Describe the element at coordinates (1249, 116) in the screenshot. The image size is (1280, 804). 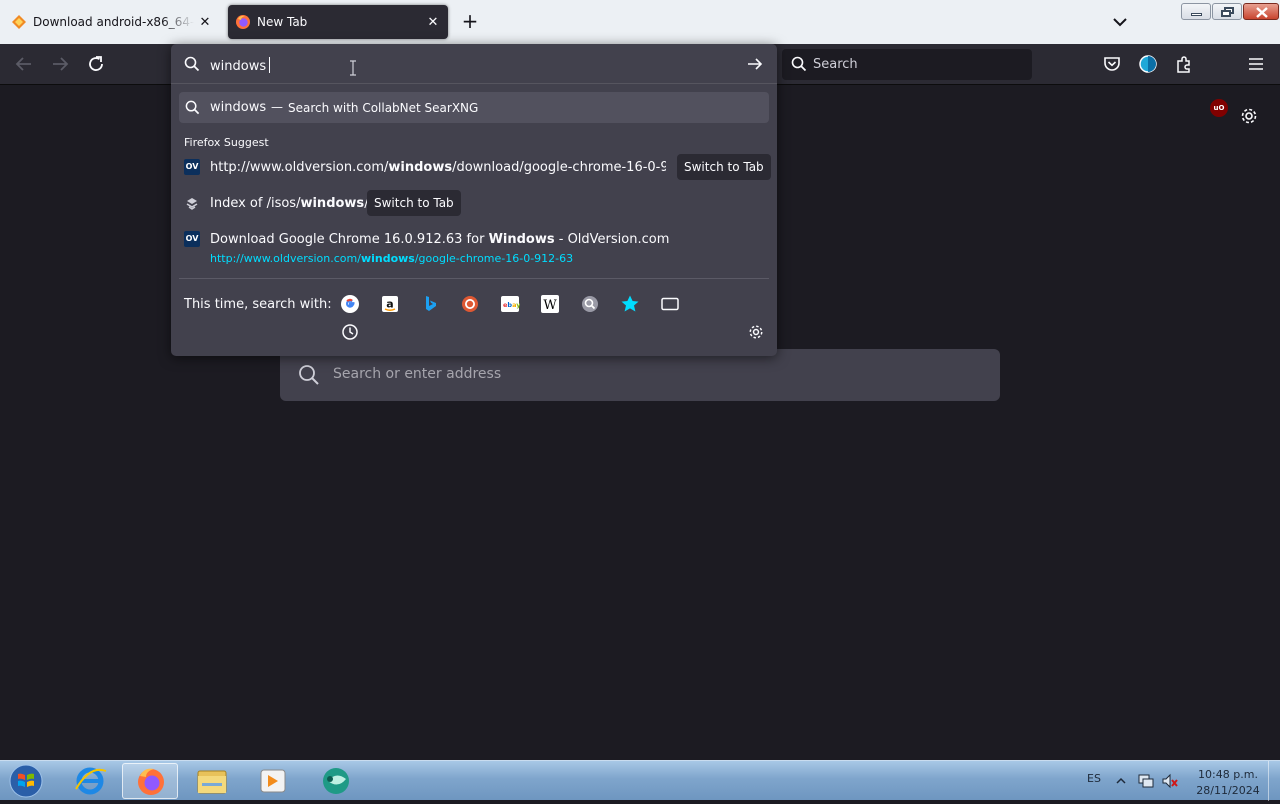
I see `personalize-gear-icon` at that location.